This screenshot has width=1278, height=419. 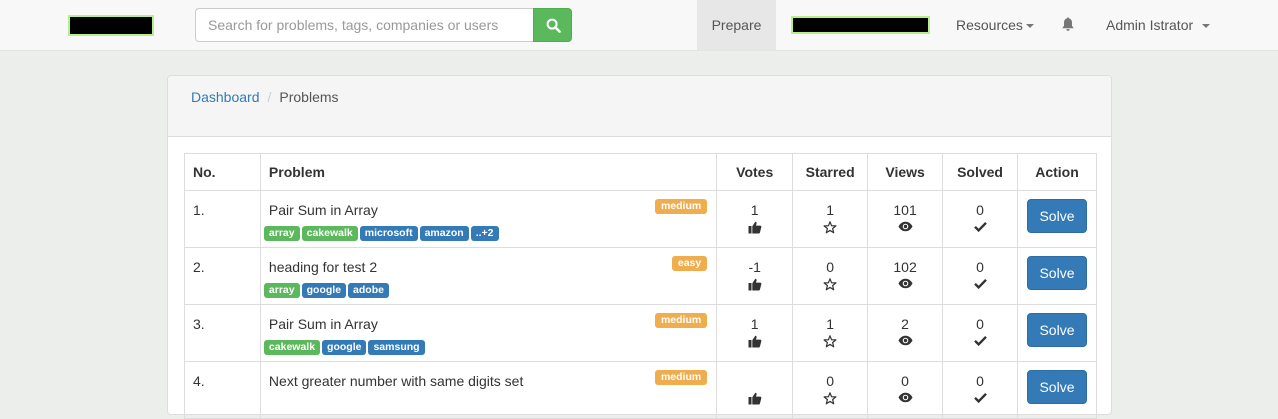 What do you see at coordinates (388, 233) in the screenshot?
I see `tag-company: microsoft` at bounding box center [388, 233].